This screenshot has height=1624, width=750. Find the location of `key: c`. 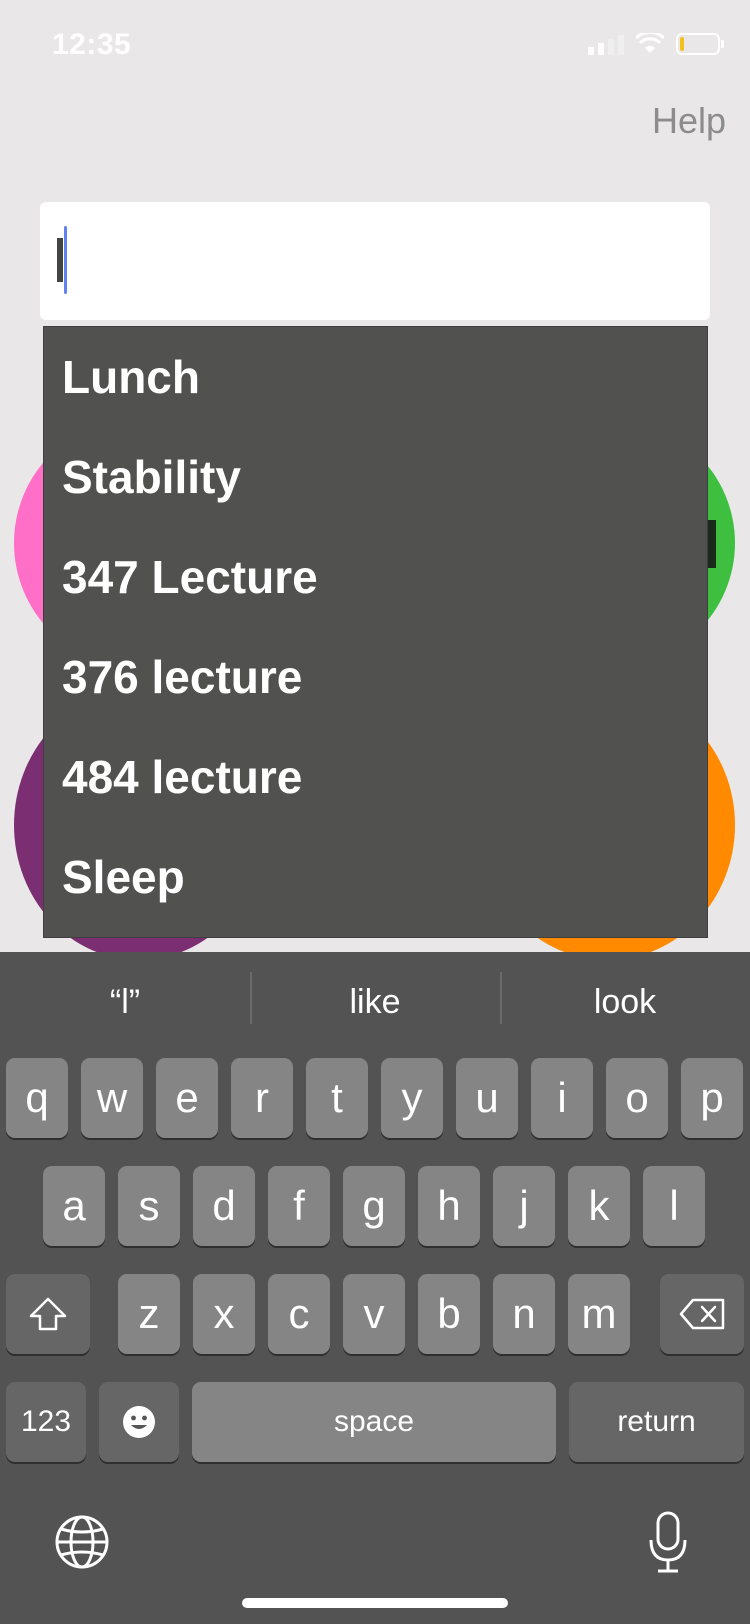

key: c is located at coordinates (299, 1314).